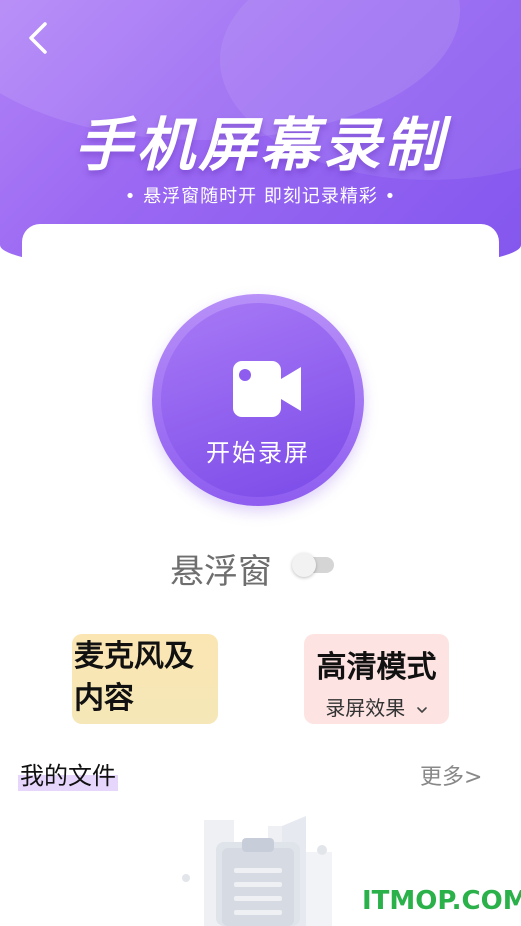 The width and height of the screenshot is (521, 926). Describe the element at coordinates (258, 453) in the screenshot. I see `start-record-label: 开始录屏` at that location.